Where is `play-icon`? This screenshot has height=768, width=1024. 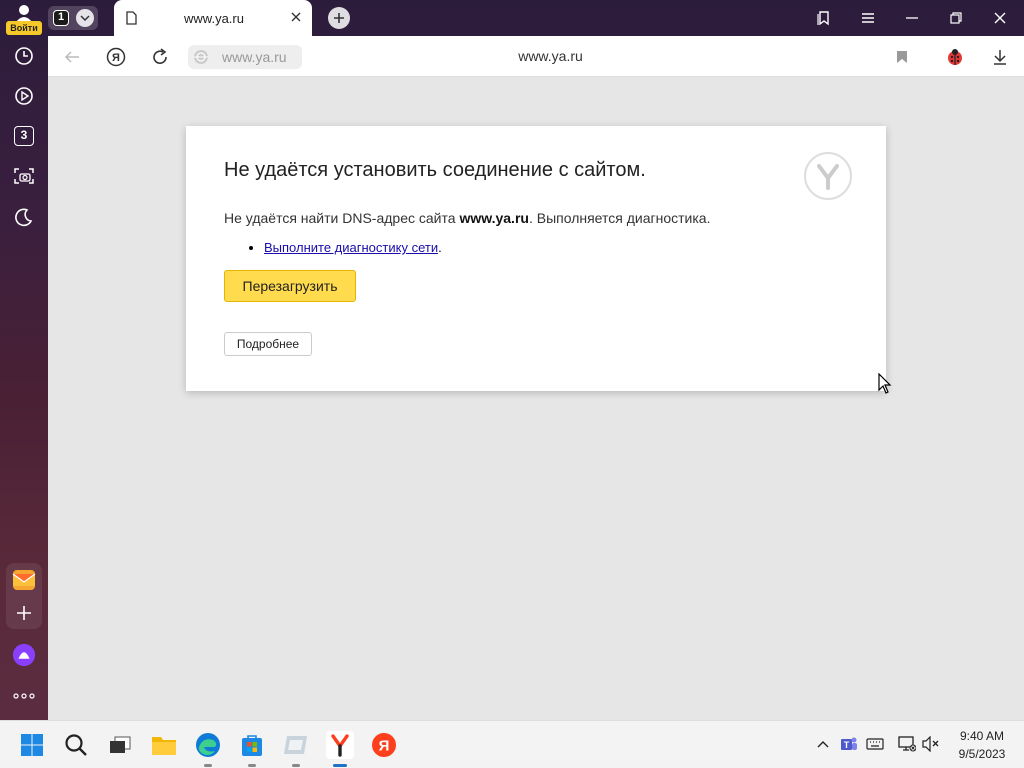 play-icon is located at coordinates (24, 96).